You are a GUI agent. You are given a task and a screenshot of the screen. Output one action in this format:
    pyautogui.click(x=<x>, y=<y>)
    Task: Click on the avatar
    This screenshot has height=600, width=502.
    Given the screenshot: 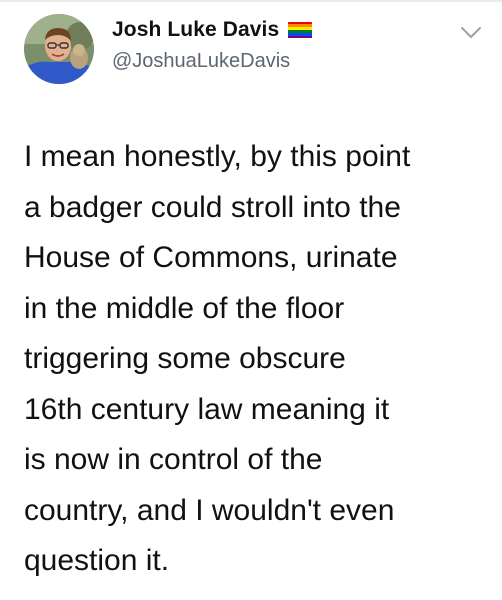 What is the action you would take?
    pyautogui.click(x=59, y=49)
    